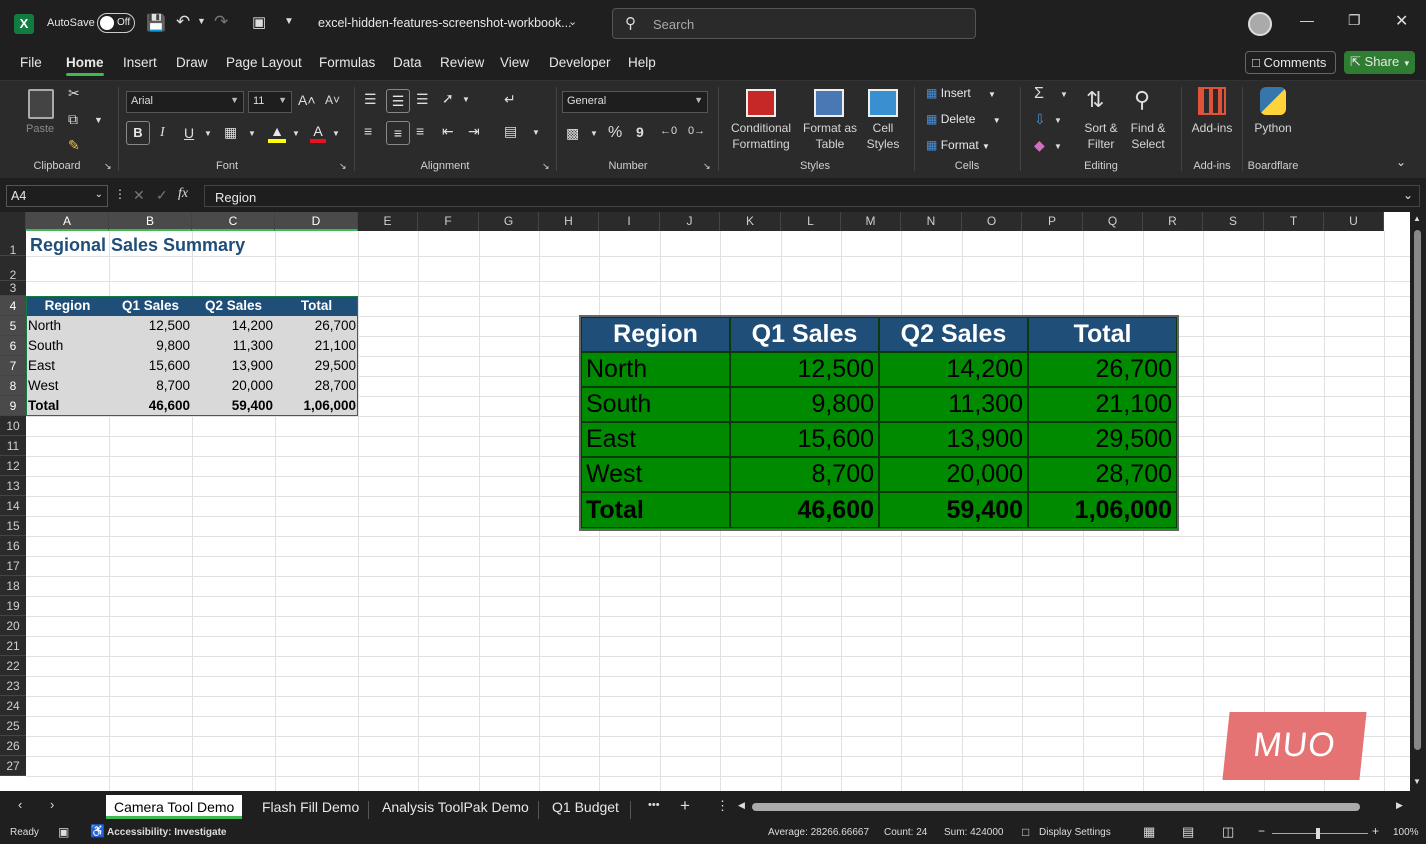  I want to click on column-header-g: G, so click(509, 221).